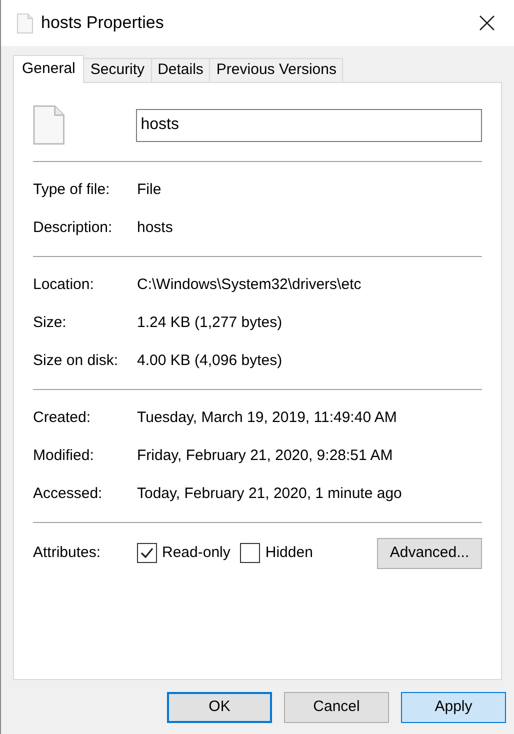  What do you see at coordinates (50, 322) in the screenshot?
I see `property-label: Size:` at bounding box center [50, 322].